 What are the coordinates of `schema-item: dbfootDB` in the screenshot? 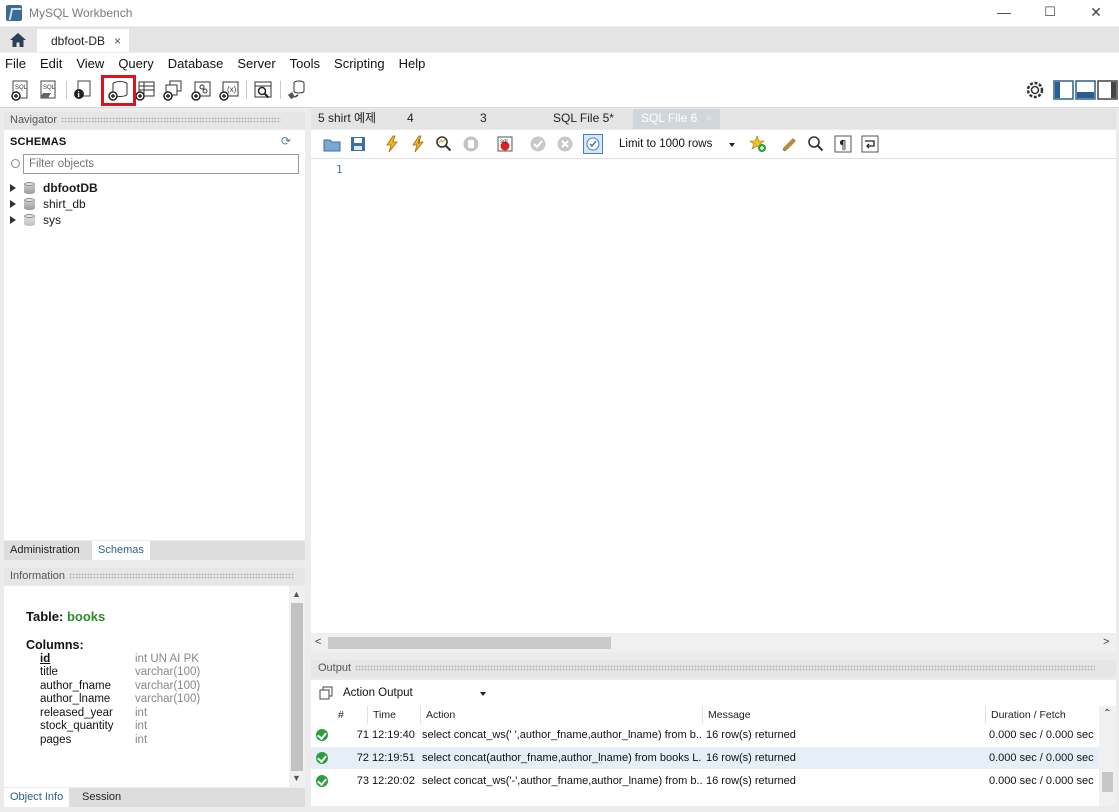 It's located at (54, 188).